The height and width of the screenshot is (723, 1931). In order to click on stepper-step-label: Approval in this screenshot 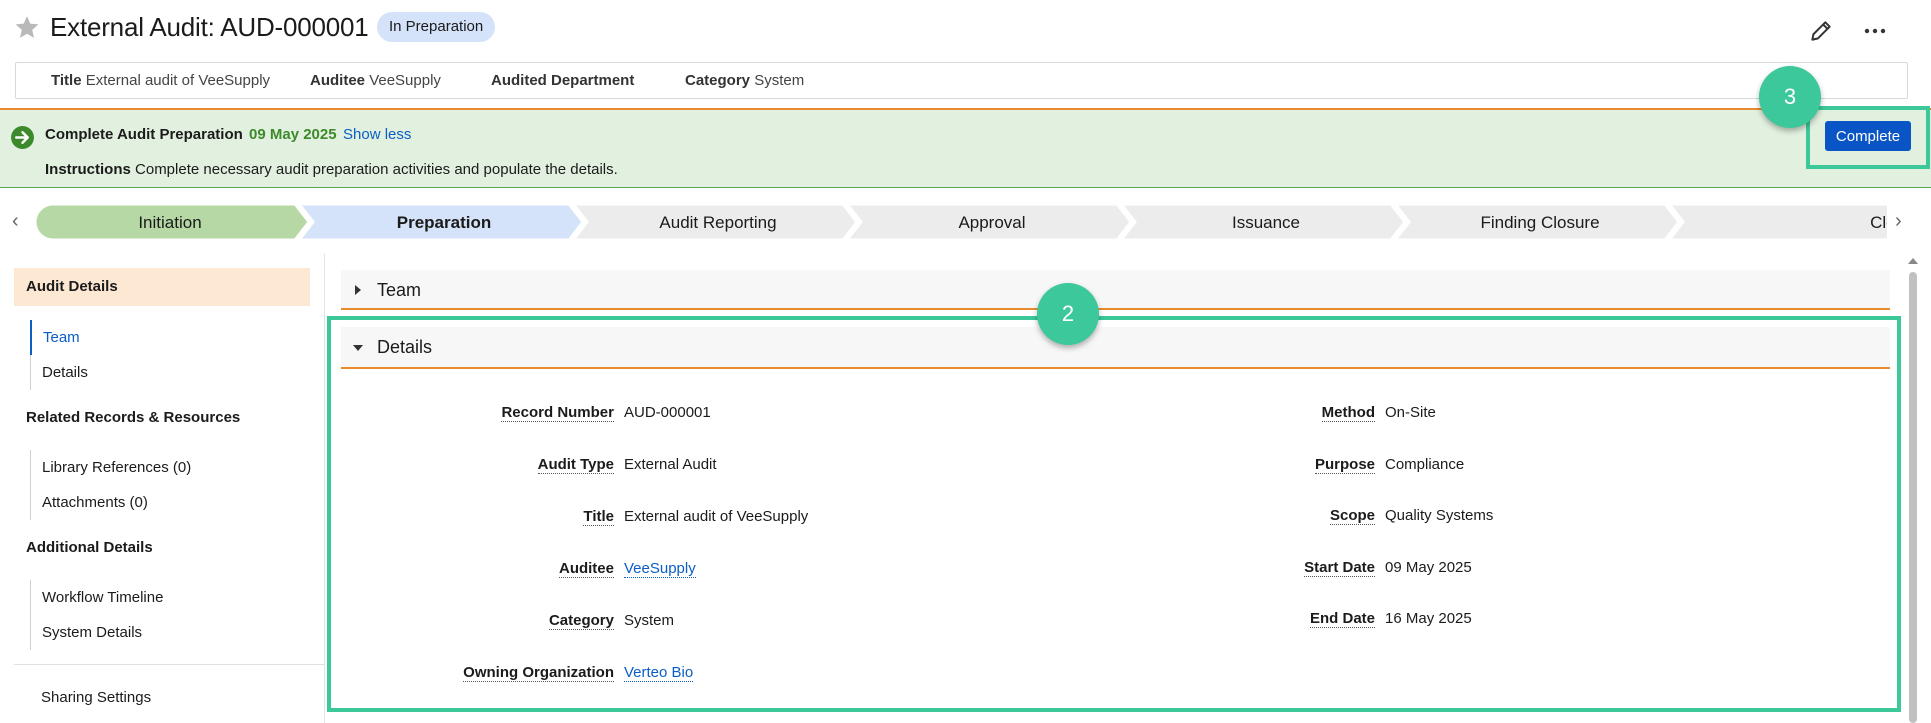, I will do `click(991, 222)`.